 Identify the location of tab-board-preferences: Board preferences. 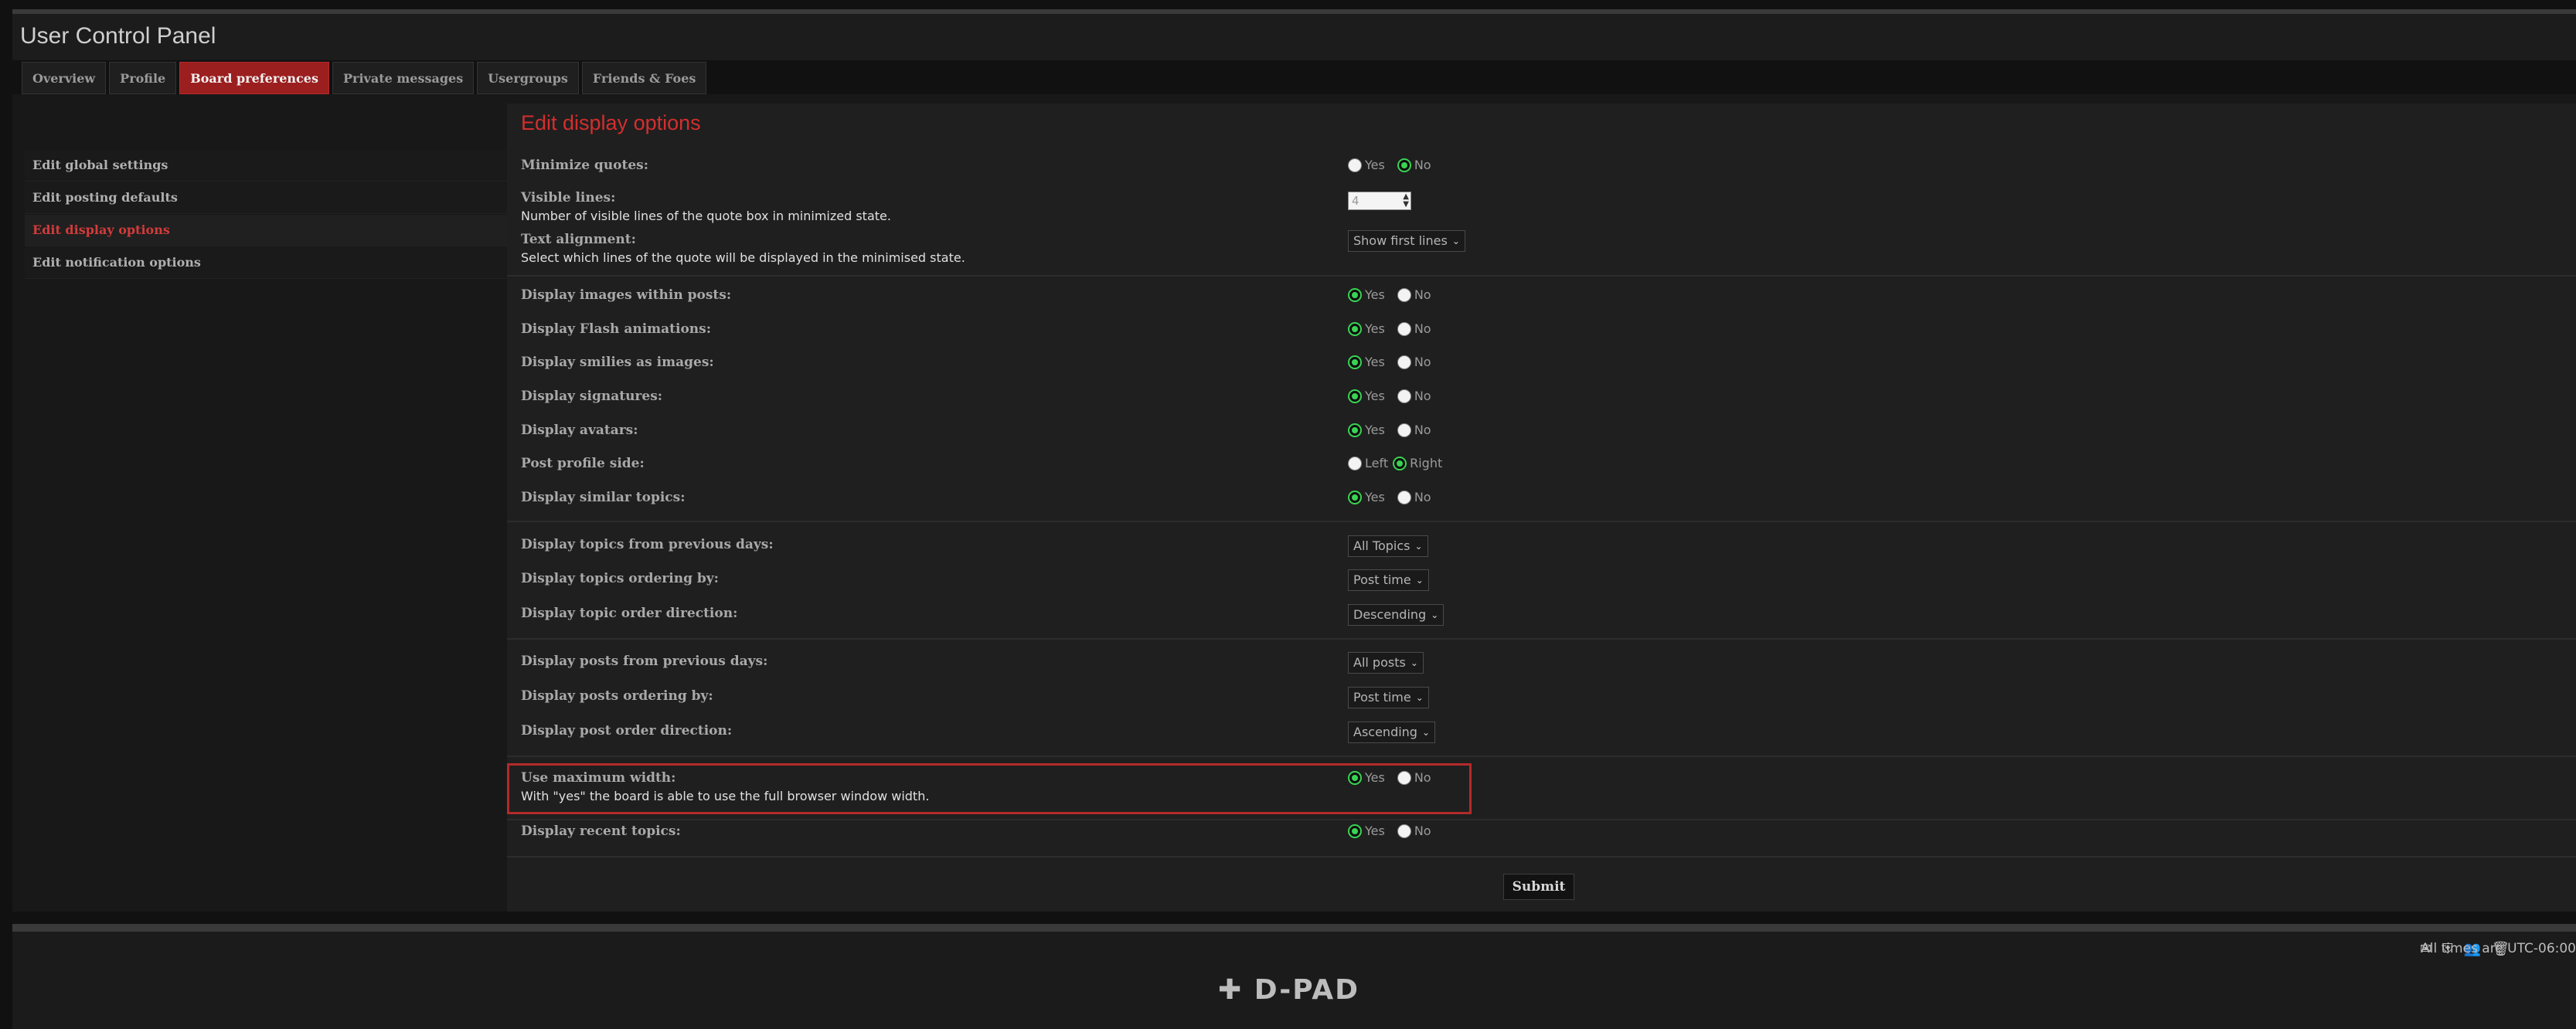
(254, 78).